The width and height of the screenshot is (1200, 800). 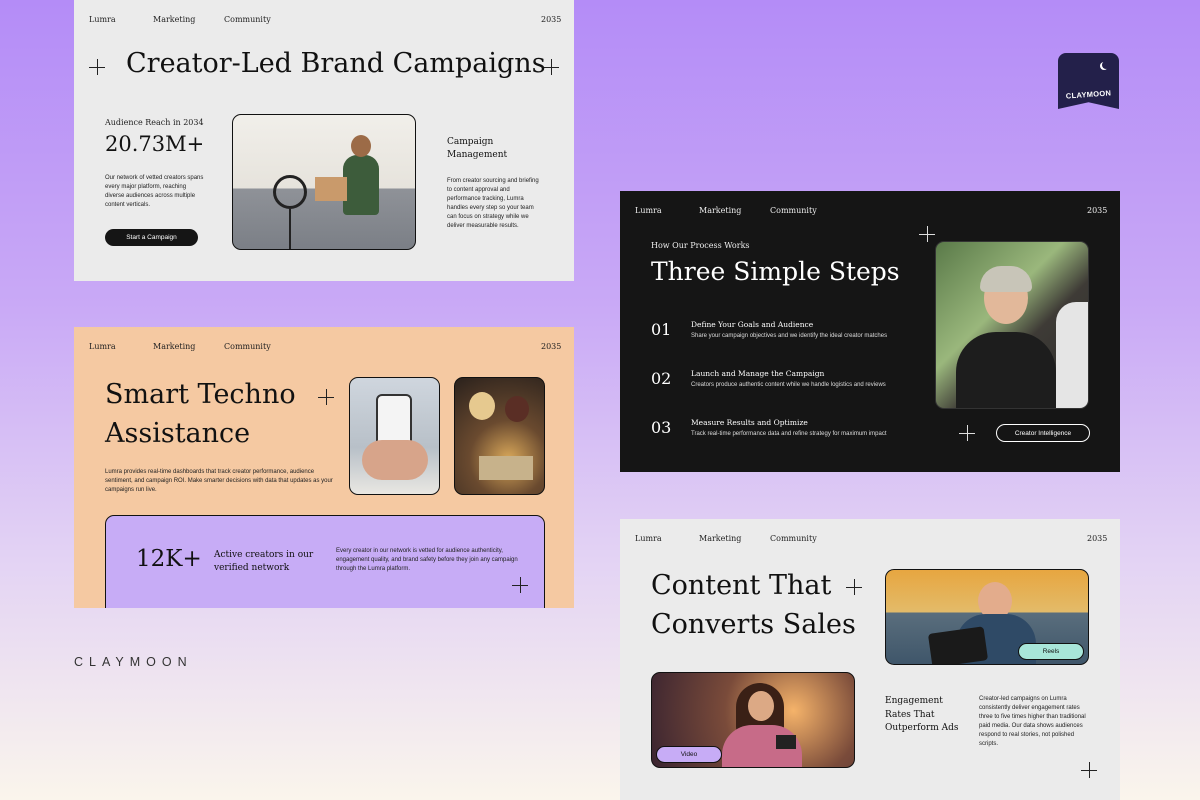 What do you see at coordinates (499, 436) in the screenshot?
I see `friends-laptop-photo` at bounding box center [499, 436].